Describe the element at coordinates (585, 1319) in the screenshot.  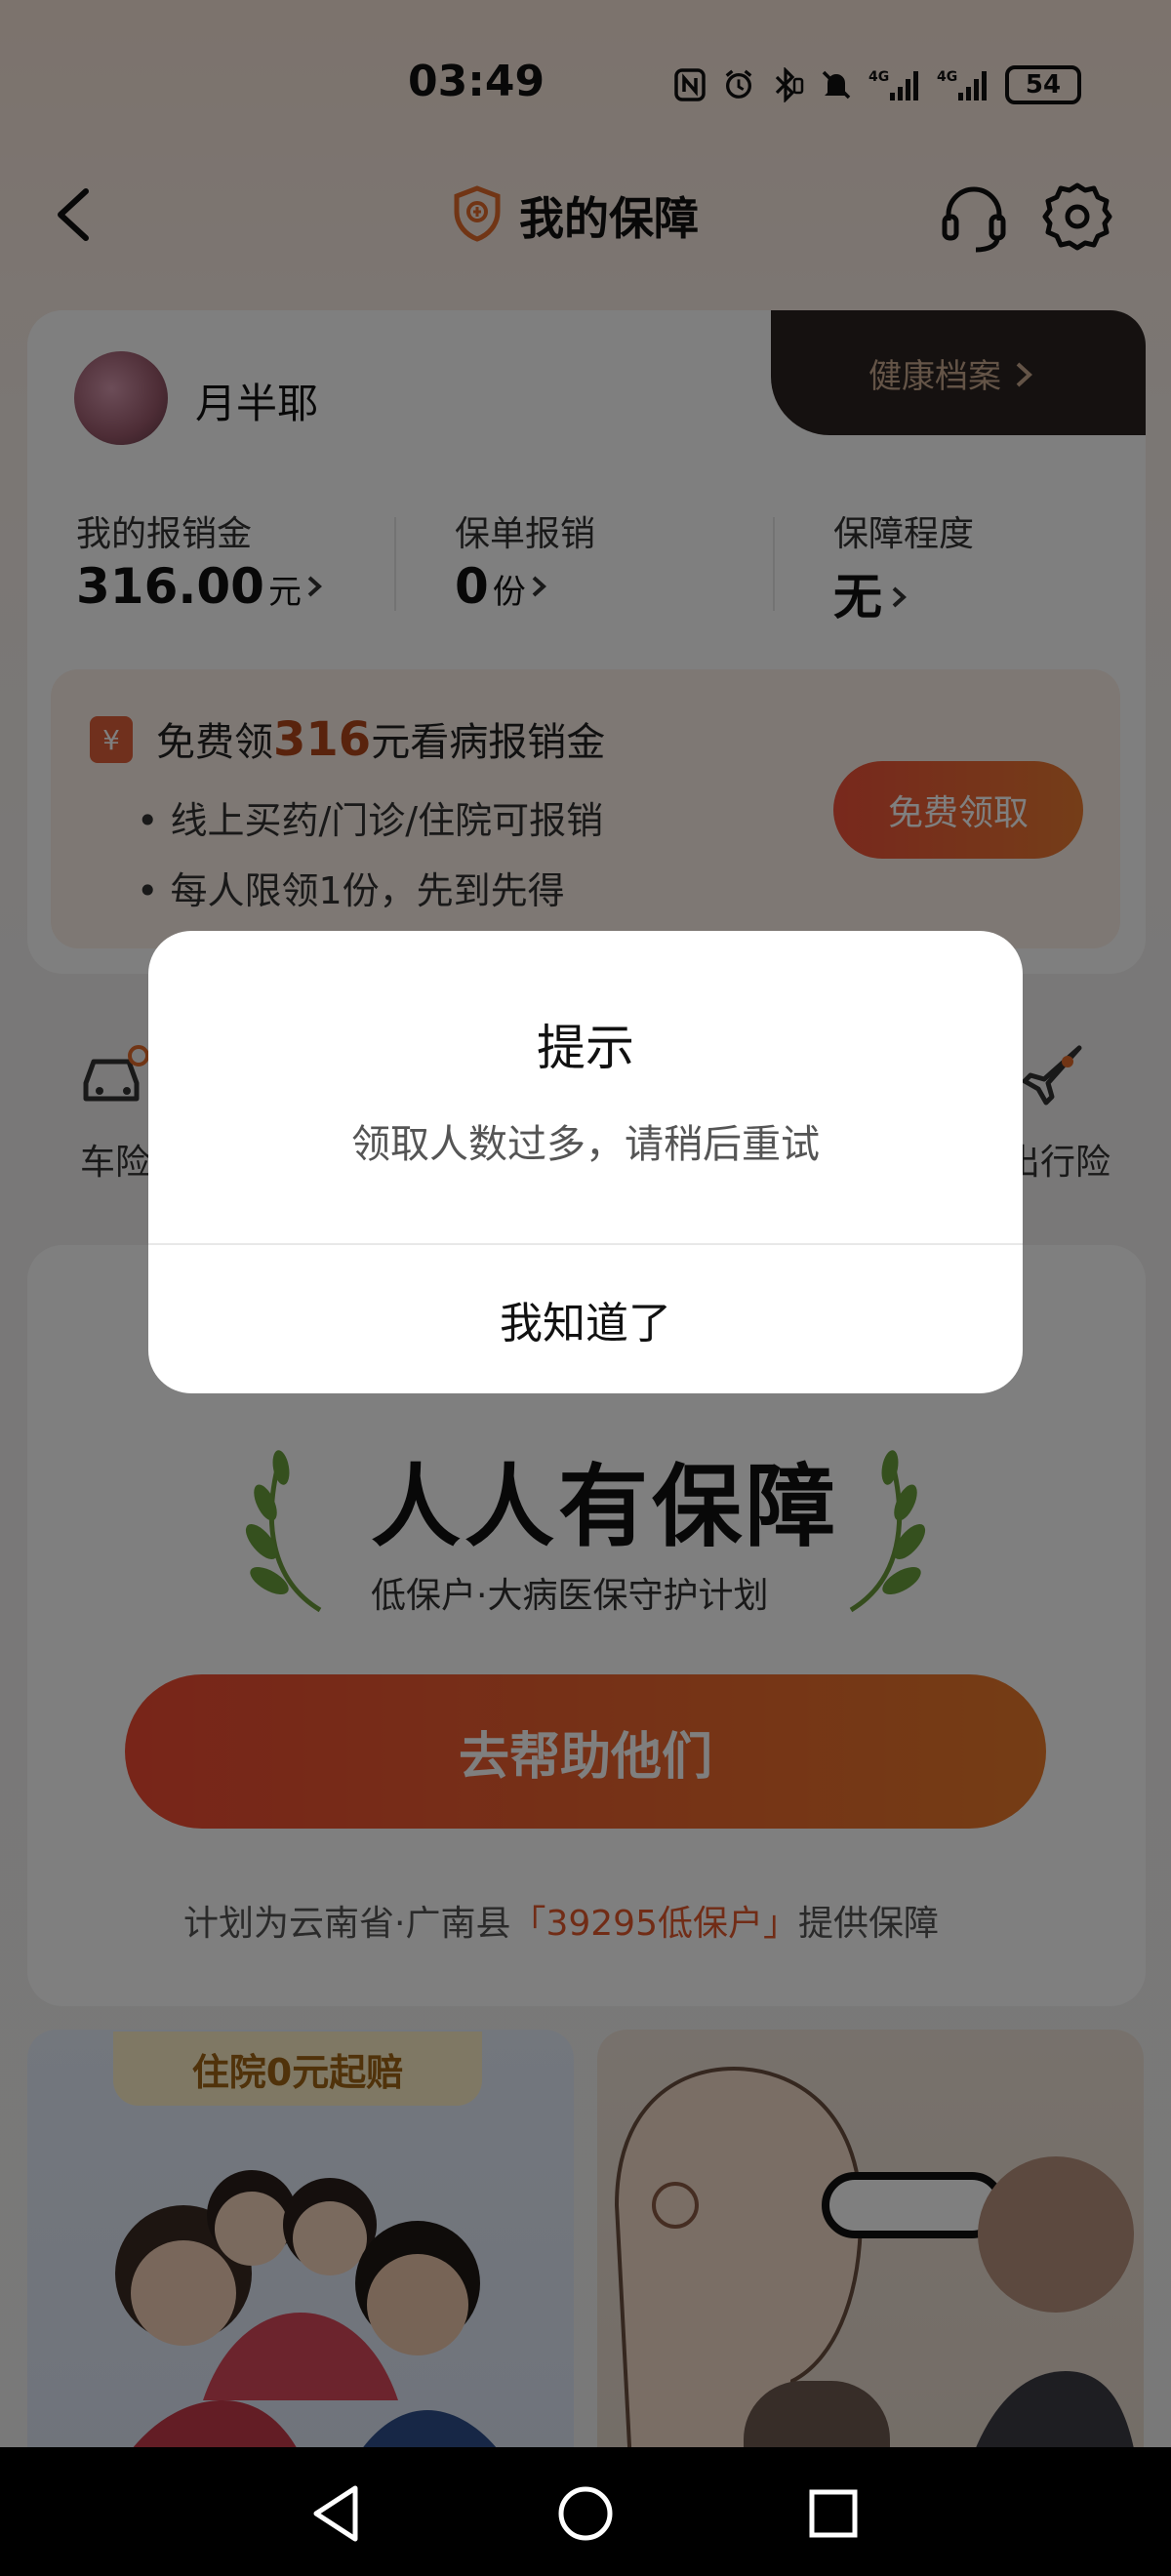
I see `dialog-confirm-button: 我知道了` at that location.